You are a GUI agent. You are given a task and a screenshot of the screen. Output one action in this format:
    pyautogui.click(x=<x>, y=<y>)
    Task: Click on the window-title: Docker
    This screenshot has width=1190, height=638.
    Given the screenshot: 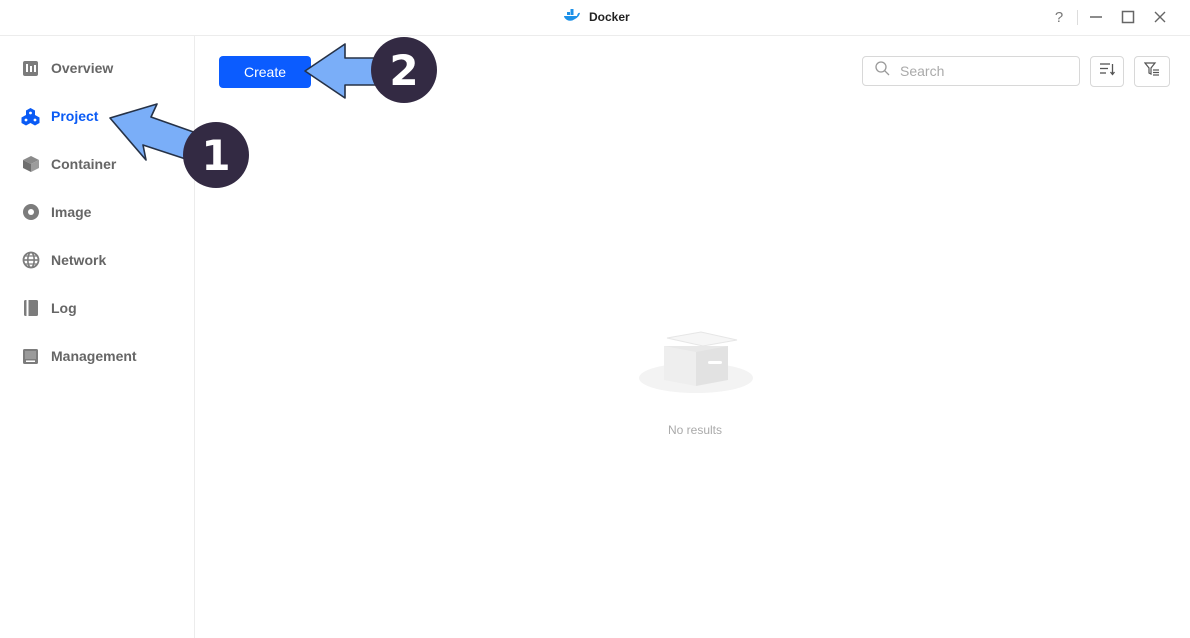 What is the action you would take?
    pyautogui.click(x=609, y=17)
    